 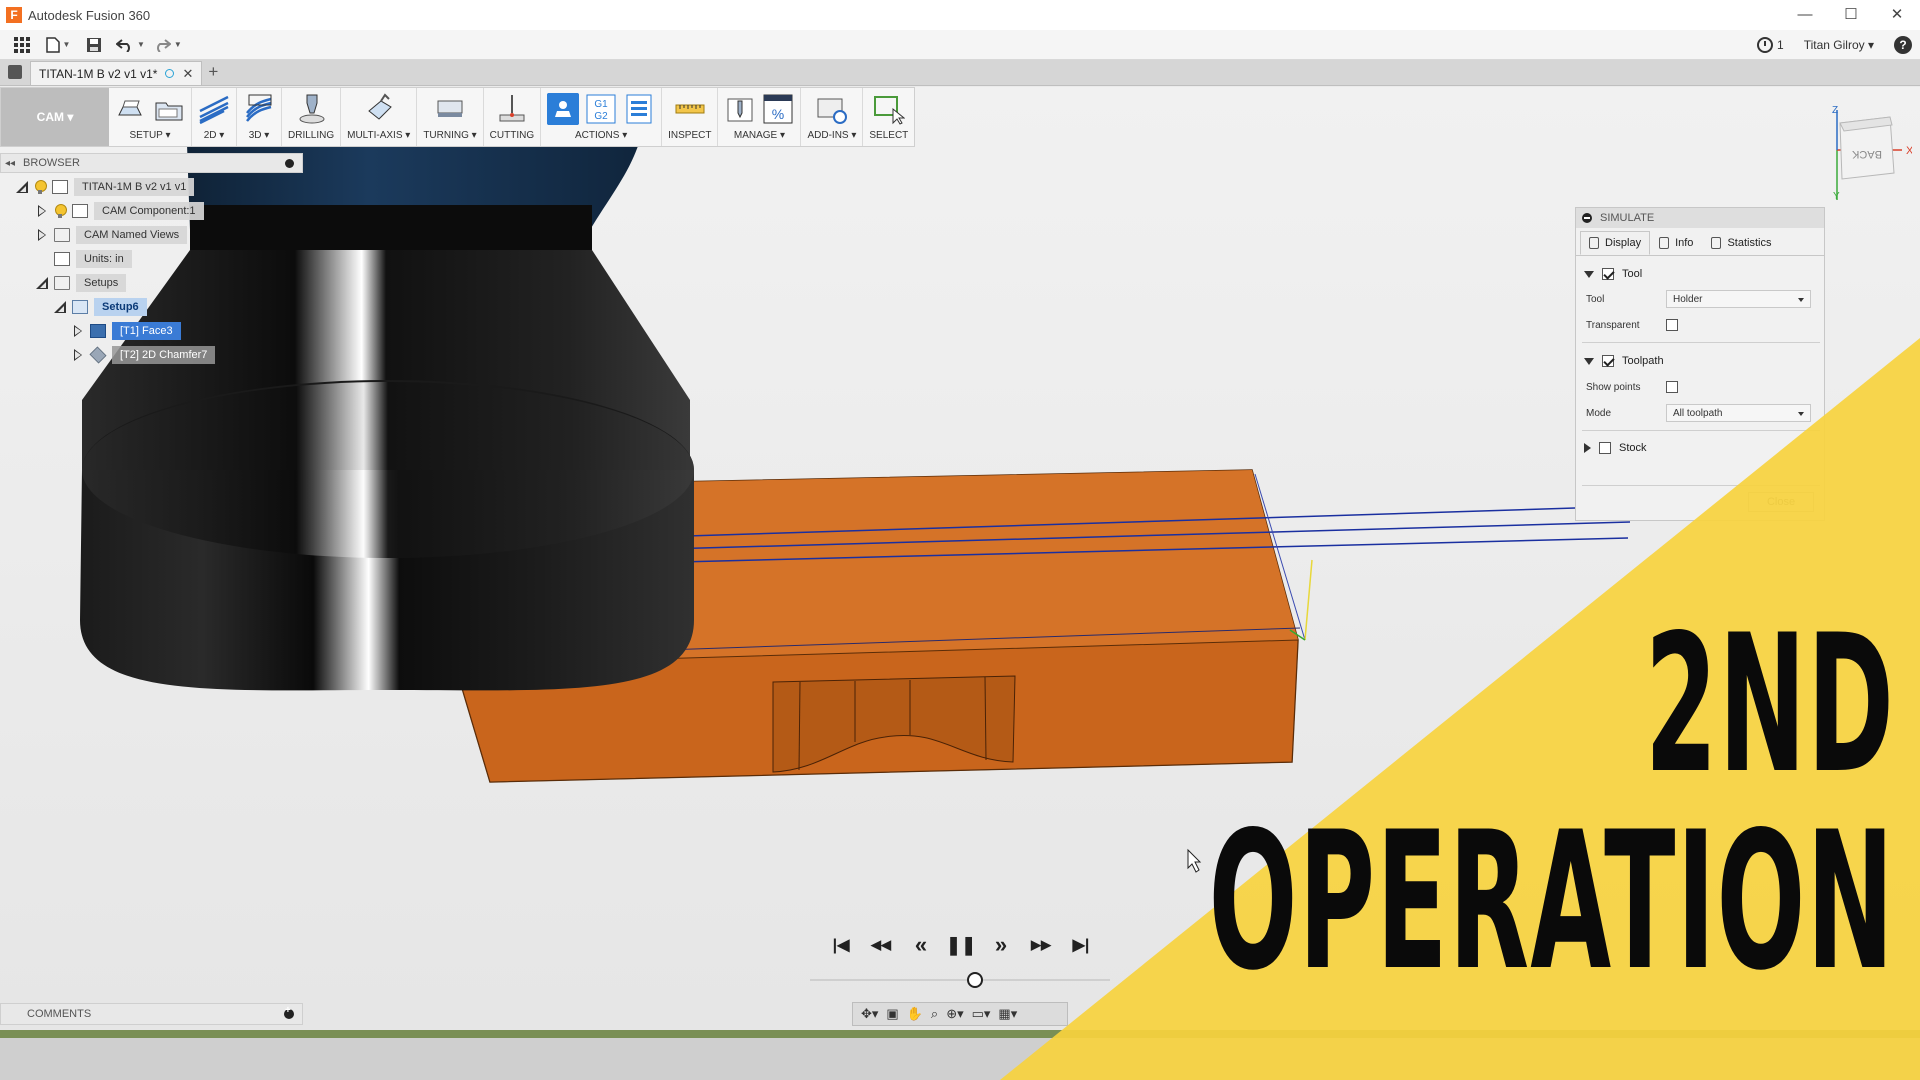 What do you see at coordinates (981, 1014) in the screenshot?
I see `display-settings-icon: ▭▾` at bounding box center [981, 1014].